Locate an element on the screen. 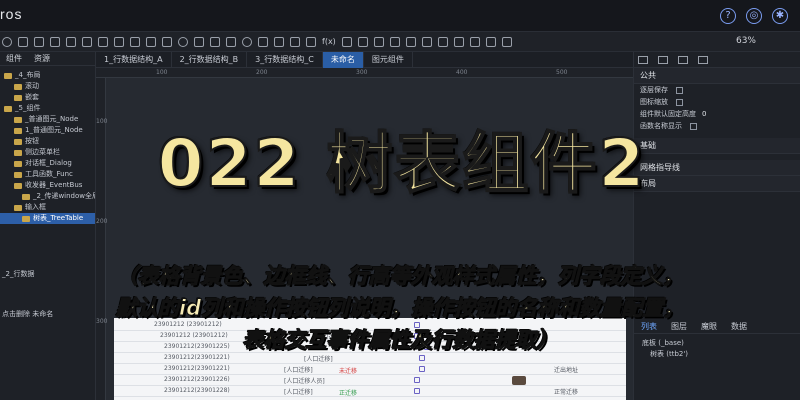 Image resolution: width=800 pixels, height=400 pixels. undo-icon is located at coordinates (395, 41).